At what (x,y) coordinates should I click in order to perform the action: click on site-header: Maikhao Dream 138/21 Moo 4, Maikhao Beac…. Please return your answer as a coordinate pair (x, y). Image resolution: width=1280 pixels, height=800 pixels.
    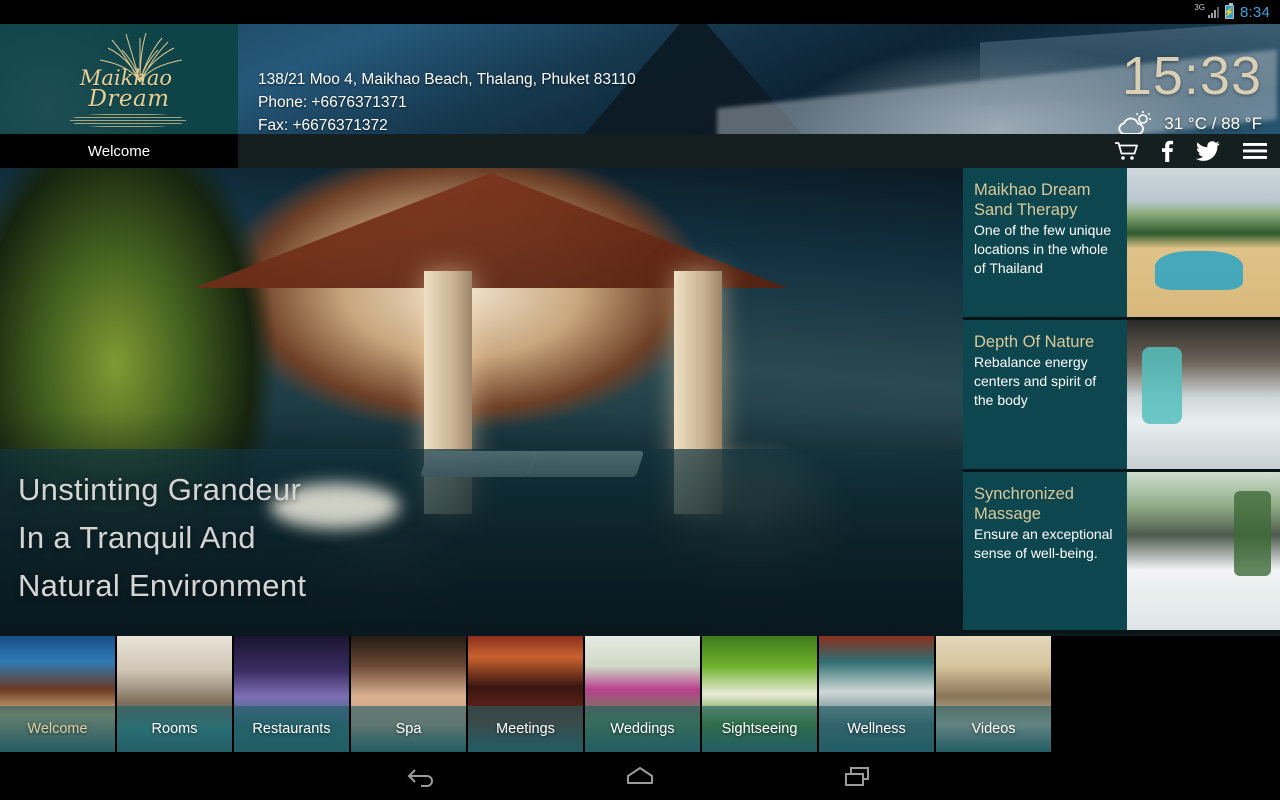
    Looking at the image, I should click on (640, 79).